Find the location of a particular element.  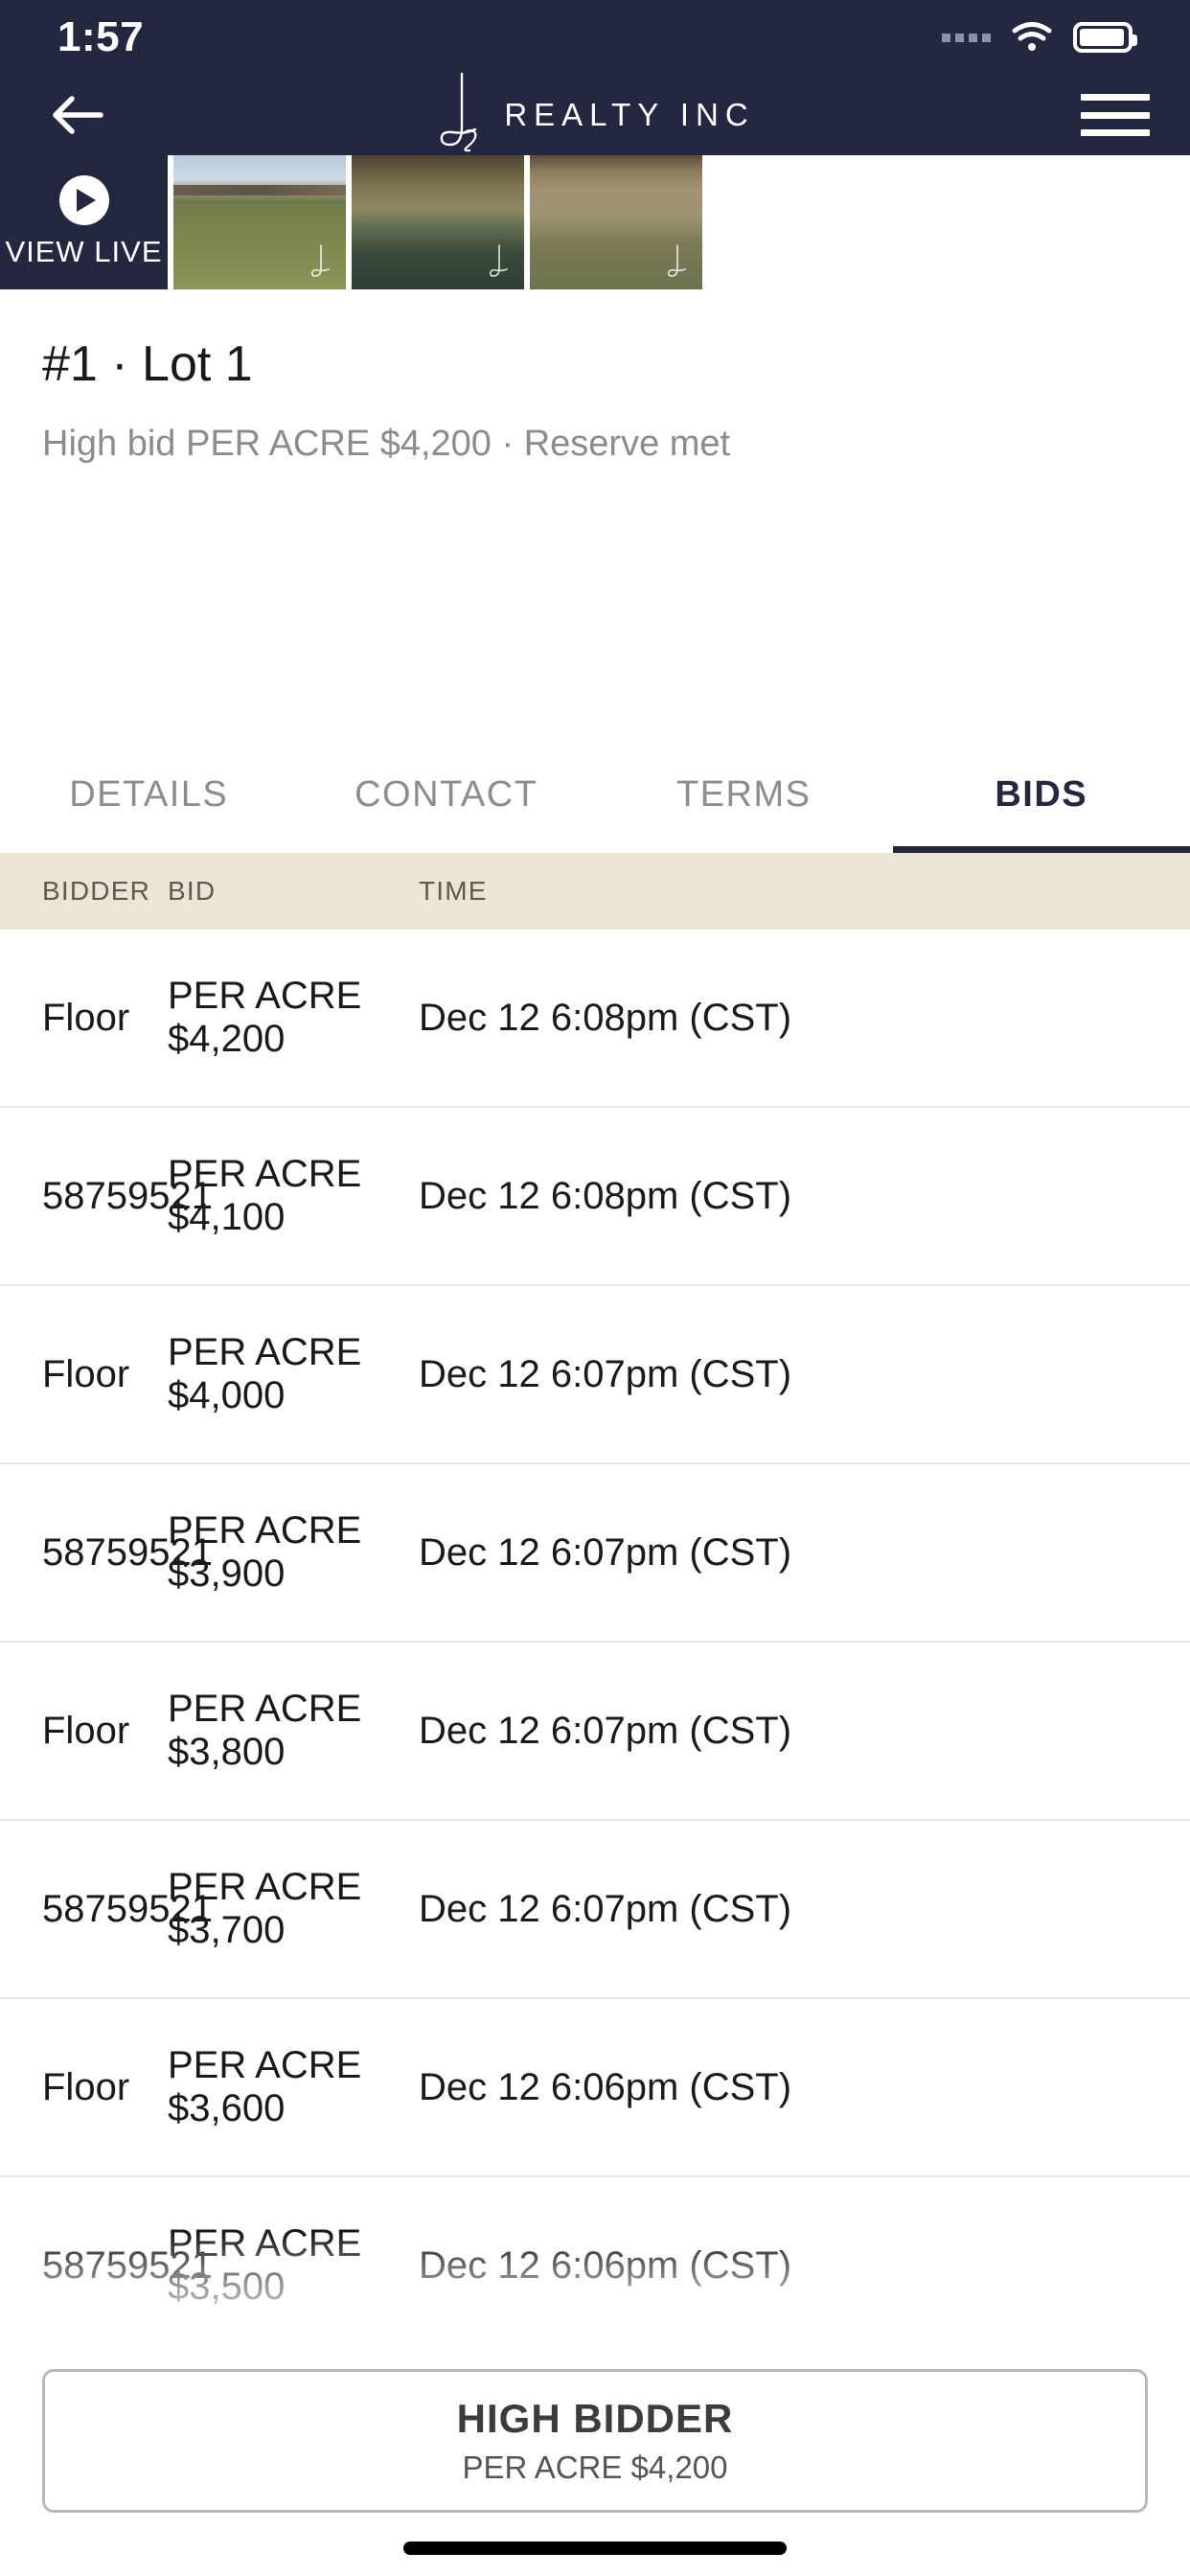

tab-terms: TERMS is located at coordinates (744, 795).